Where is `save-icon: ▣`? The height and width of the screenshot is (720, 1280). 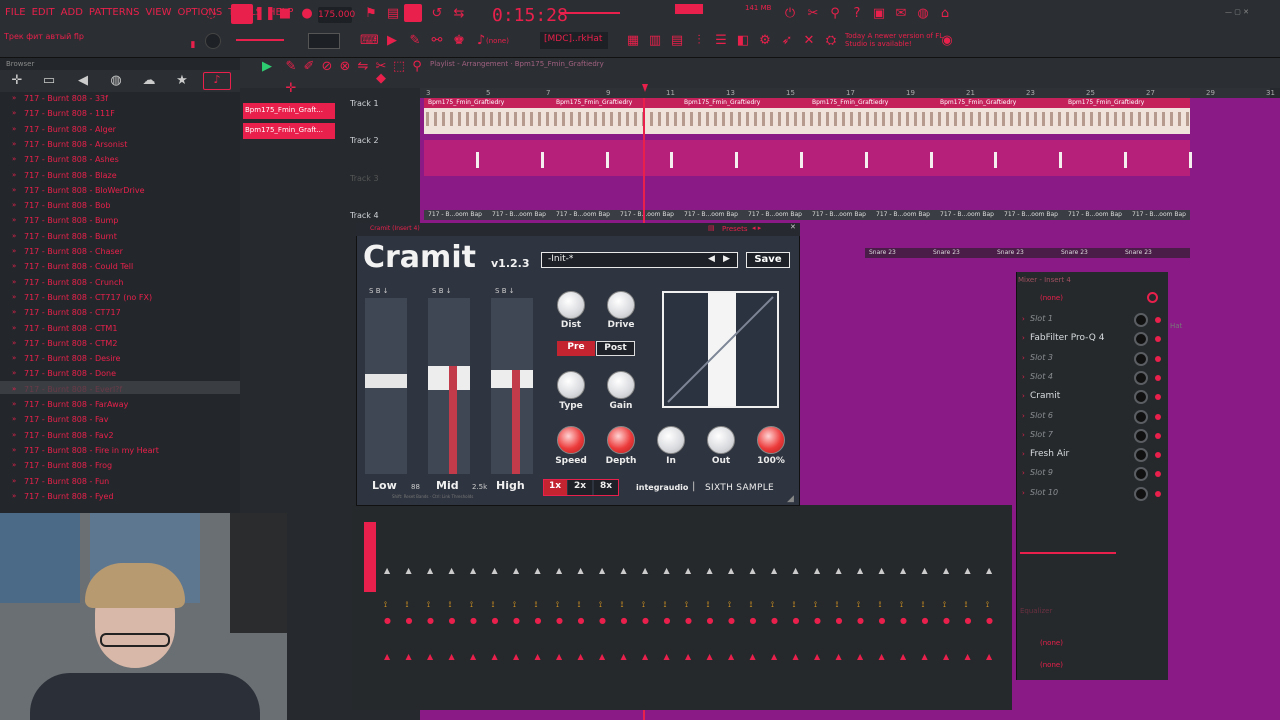 save-icon: ▣ is located at coordinates (879, 14).